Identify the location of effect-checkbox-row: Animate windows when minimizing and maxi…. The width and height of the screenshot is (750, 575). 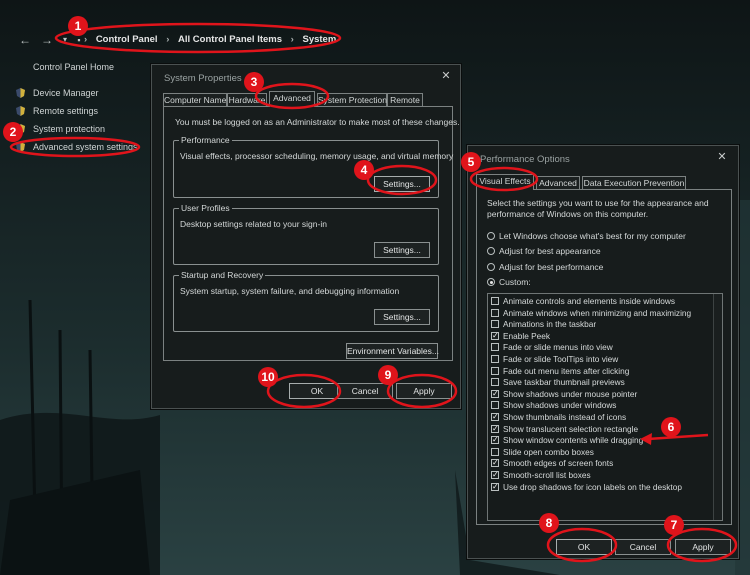
(591, 314).